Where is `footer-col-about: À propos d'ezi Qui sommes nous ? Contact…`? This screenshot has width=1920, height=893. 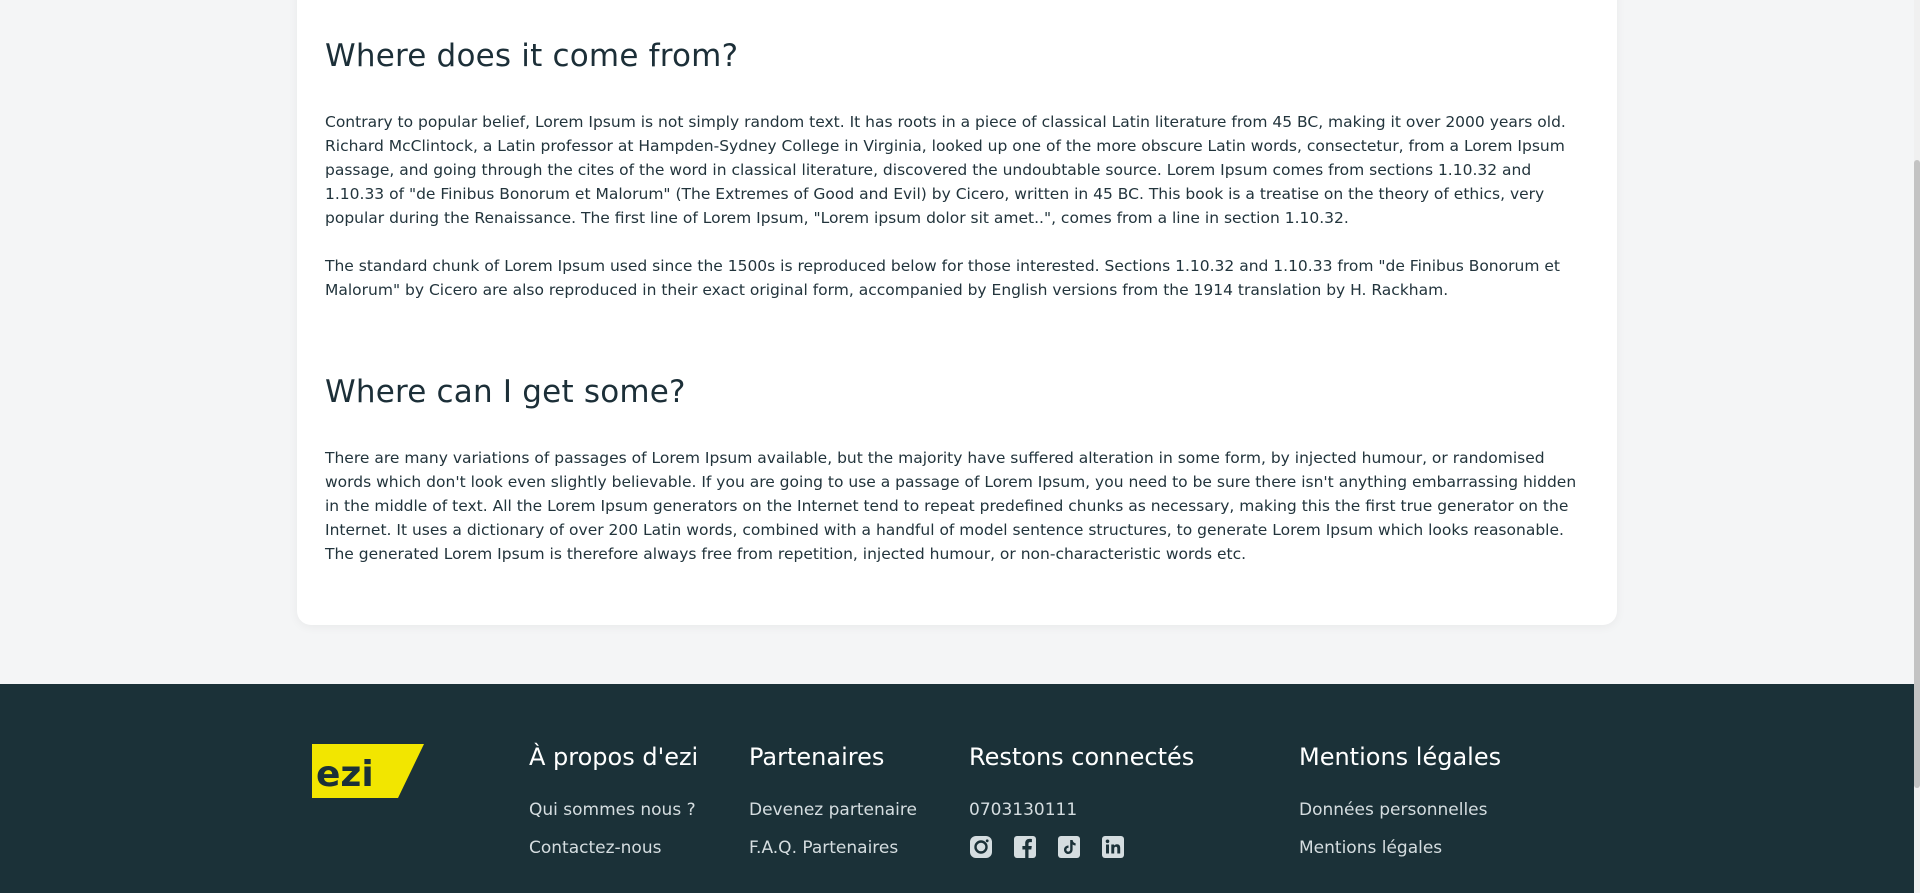
footer-col-about: À propos d'ezi Qui sommes nous ? Contact… is located at coordinates (613, 800).